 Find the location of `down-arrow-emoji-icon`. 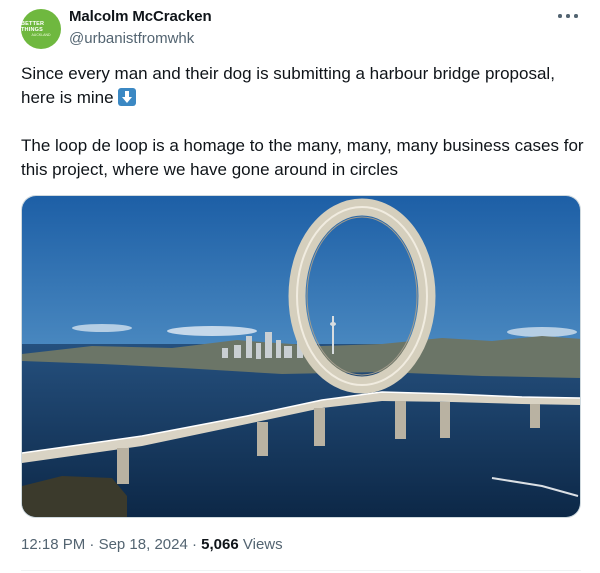

down-arrow-emoji-icon is located at coordinates (126, 97).